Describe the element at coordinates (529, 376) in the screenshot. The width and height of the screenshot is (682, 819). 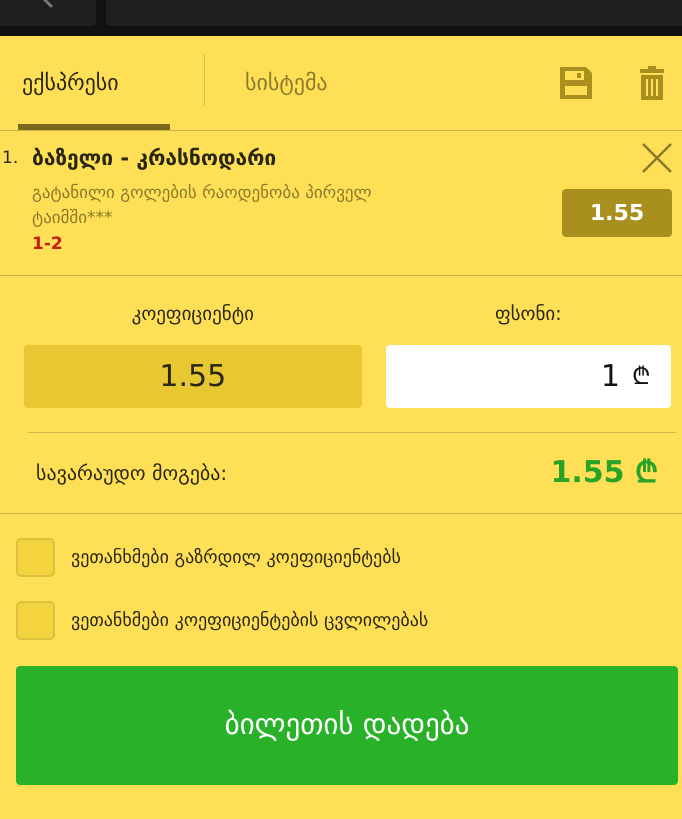
I see `stake-field: 1 ₾` at that location.